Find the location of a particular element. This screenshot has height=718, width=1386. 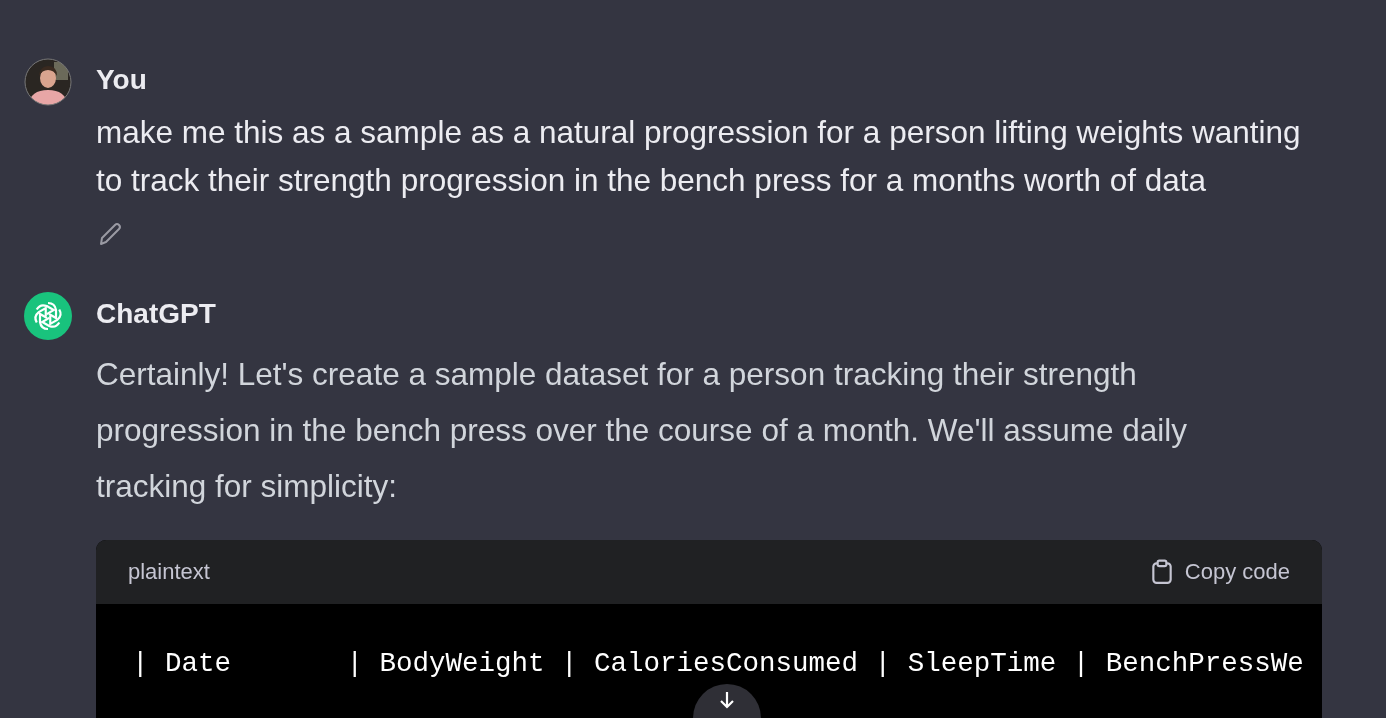

user-avatar is located at coordinates (48, 82).